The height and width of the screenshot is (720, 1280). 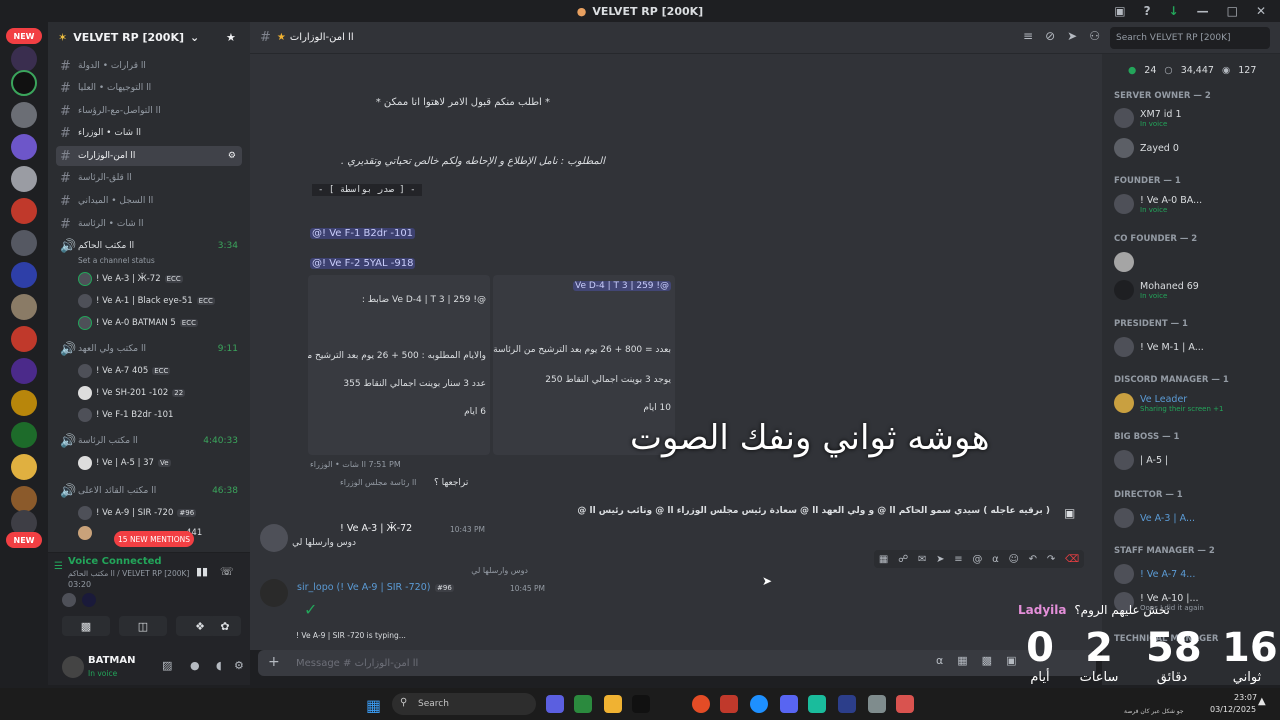 I want to click on voice-channel-hakim: 🔊 مكتب الحاكم ll 3:34, so click(x=149, y=246).